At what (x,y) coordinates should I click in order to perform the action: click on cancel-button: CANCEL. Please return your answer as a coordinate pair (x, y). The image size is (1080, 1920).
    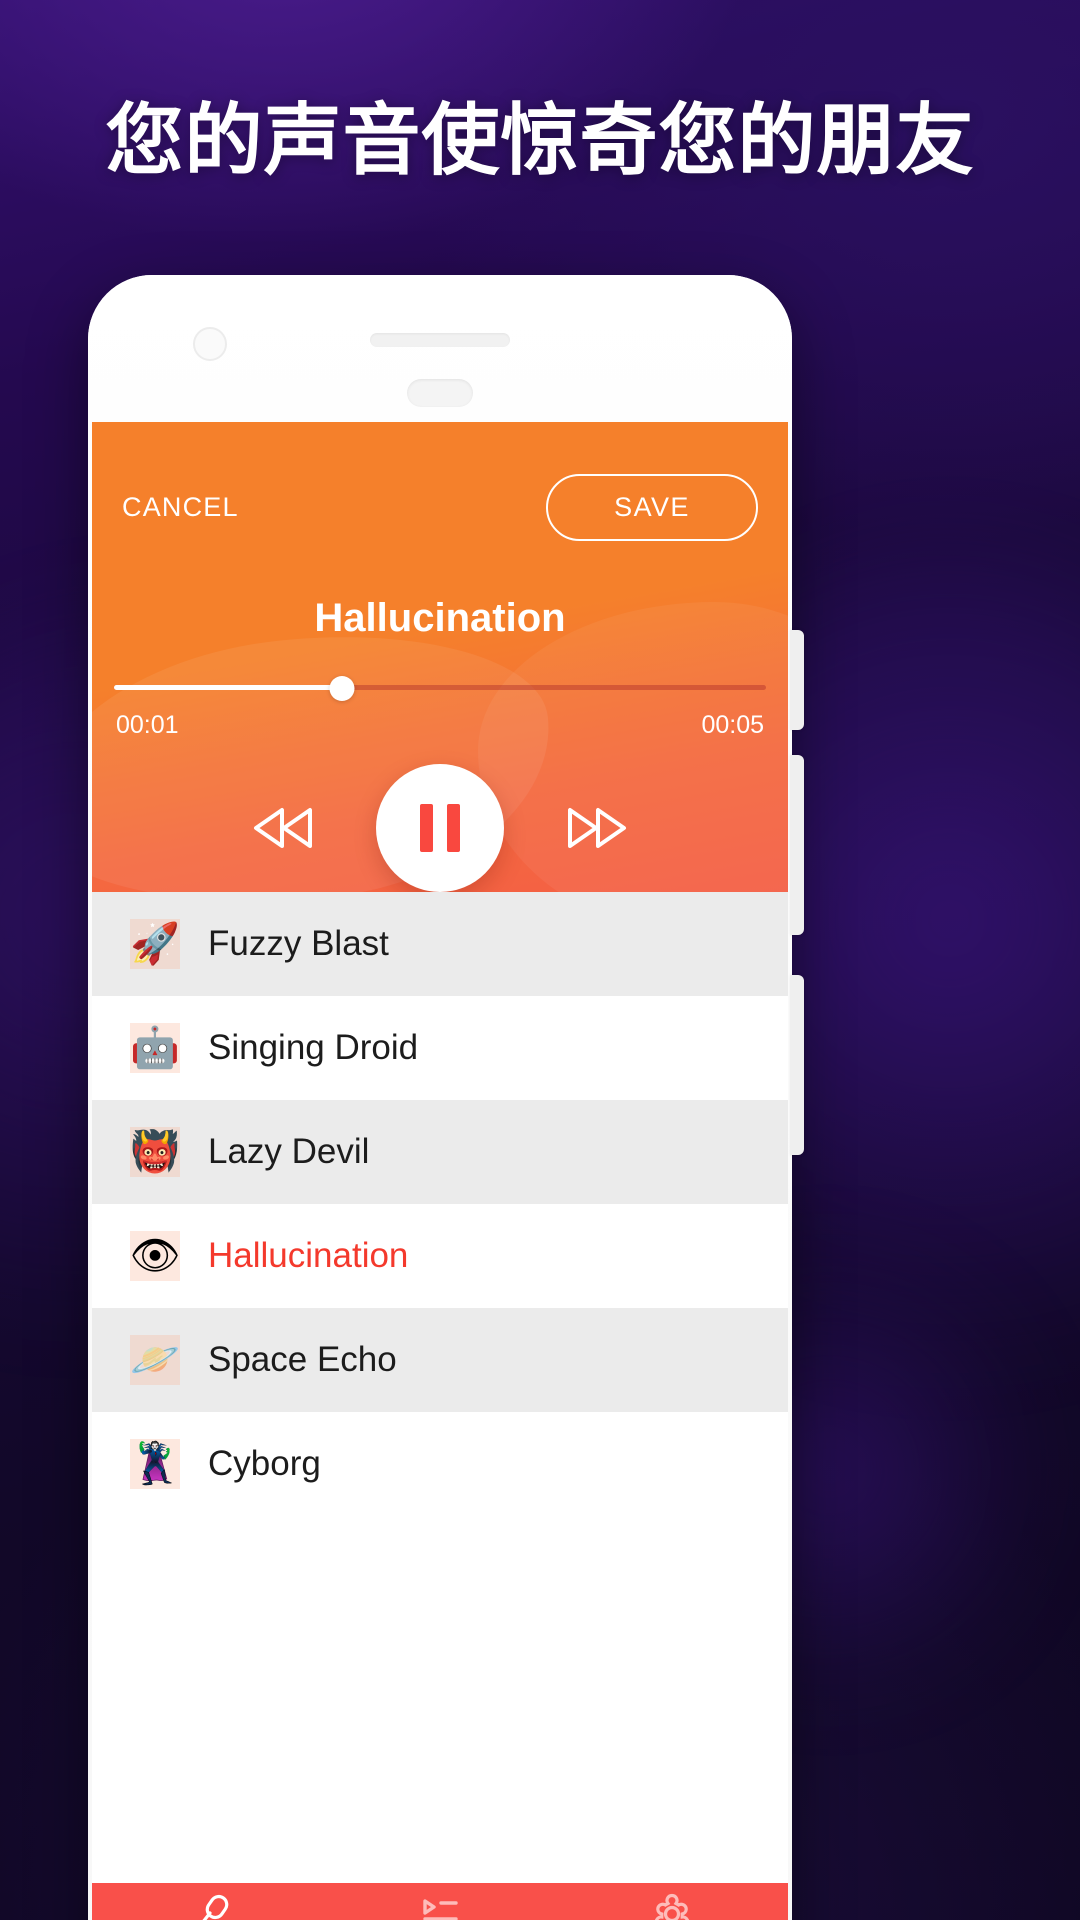
    Looking at the image, I should click on (180, 507).